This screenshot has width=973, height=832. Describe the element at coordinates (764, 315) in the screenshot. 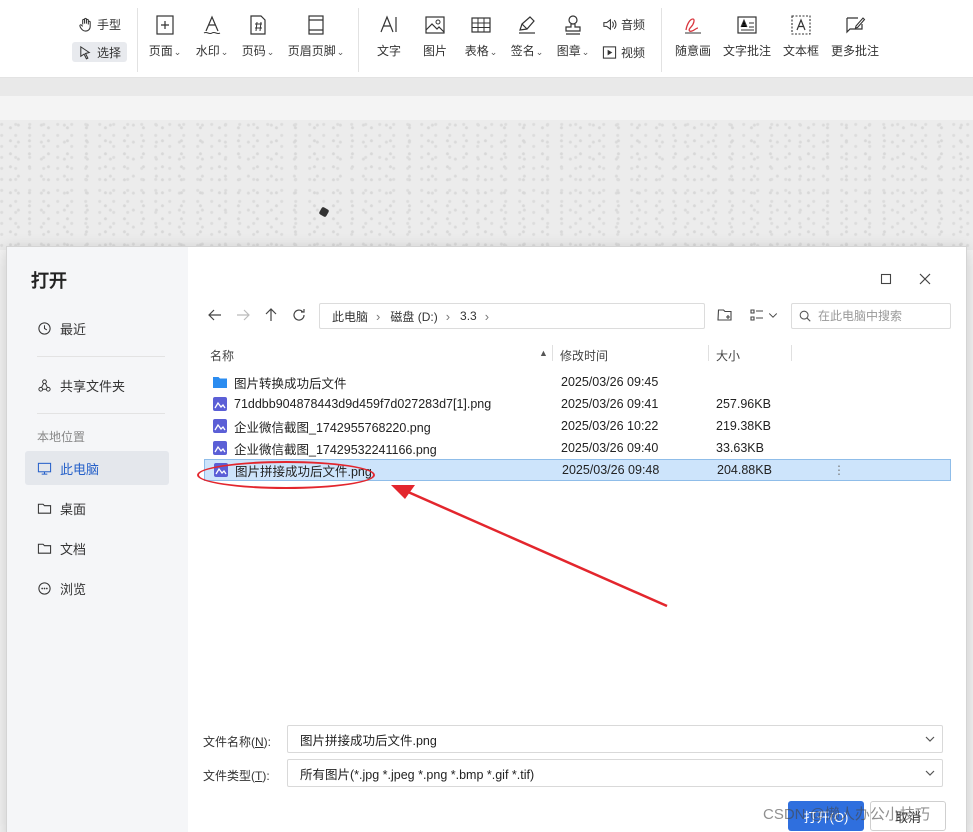

I see `view-mode-button` at that location.